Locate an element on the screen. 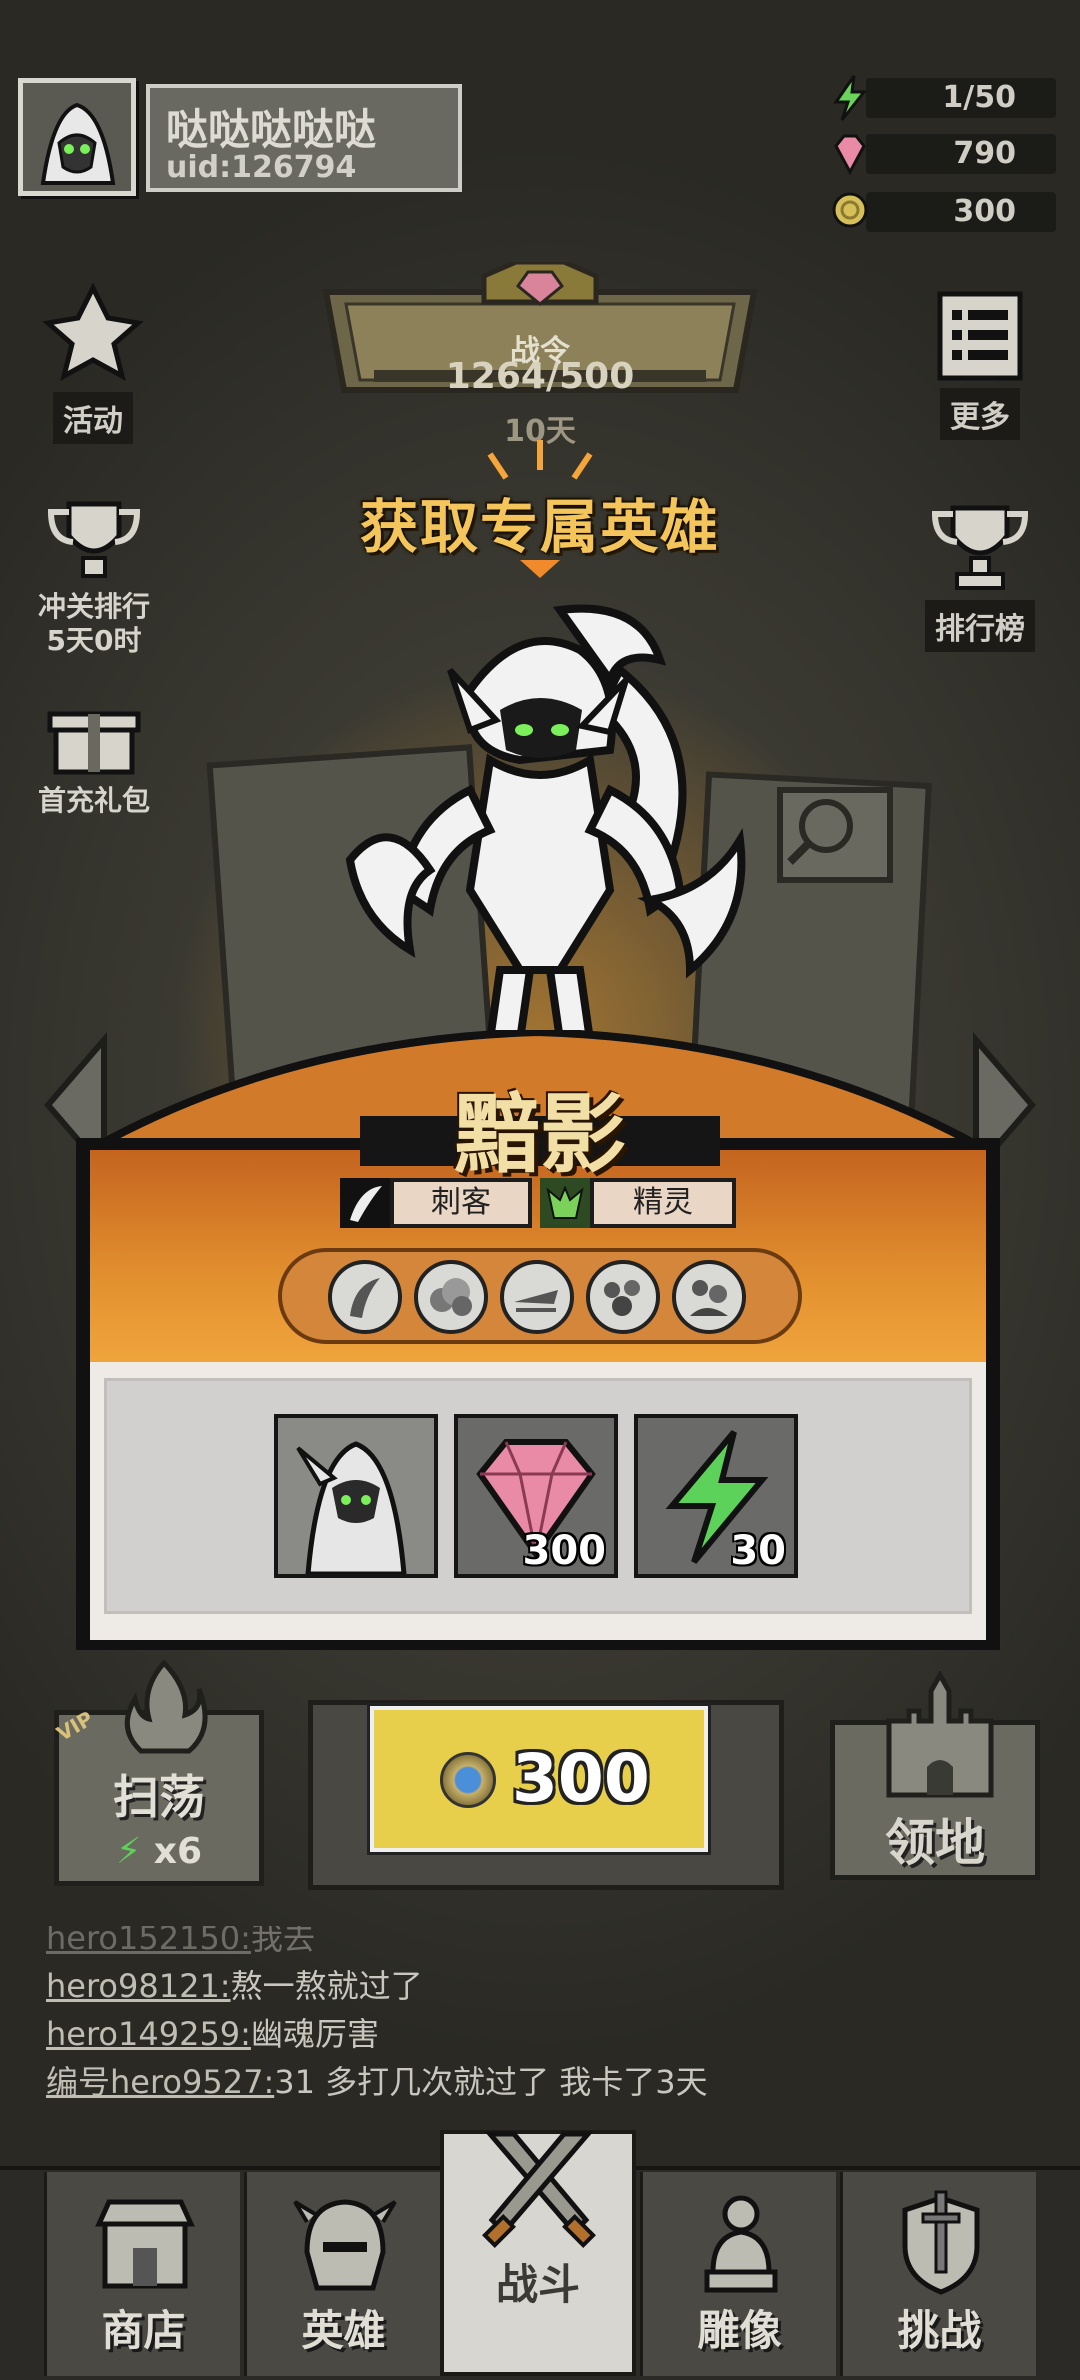 The height and width of the screenshot is (2380, 1080). sweep-label: 扫荡 is located at coordinates (159, 1797).